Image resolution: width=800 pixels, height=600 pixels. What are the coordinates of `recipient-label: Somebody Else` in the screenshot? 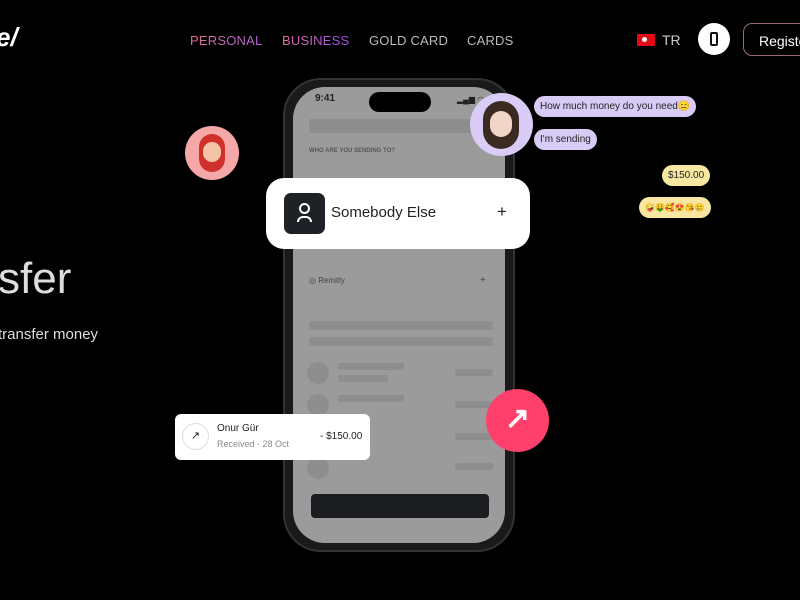 It's located at (384, 212).